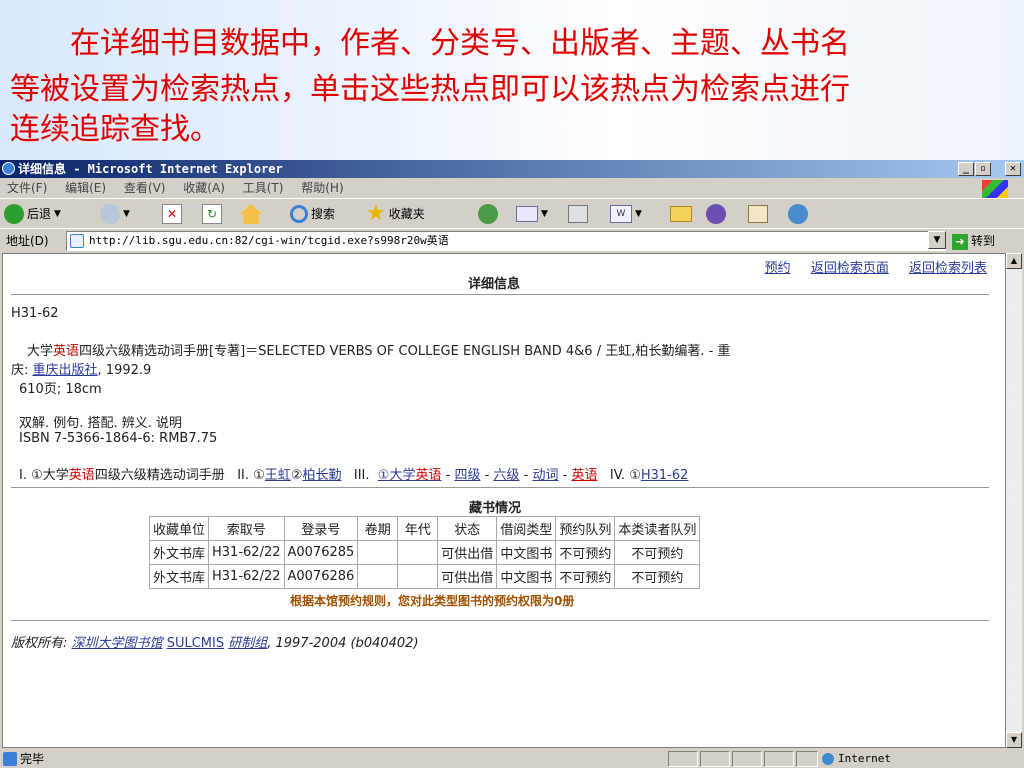  Describe the element at coordinates (323, 214) in the screenshot. I see `search-label: 搜索` at that location.